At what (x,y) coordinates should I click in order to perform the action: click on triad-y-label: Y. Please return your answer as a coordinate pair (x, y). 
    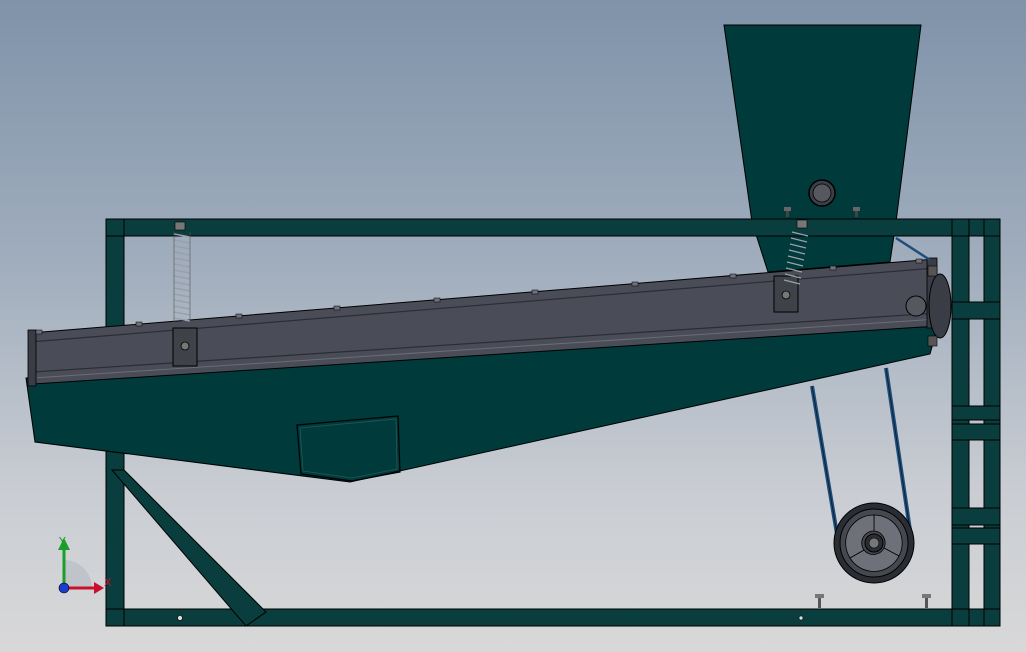
    Looking at the image, I should click on (62, 541).